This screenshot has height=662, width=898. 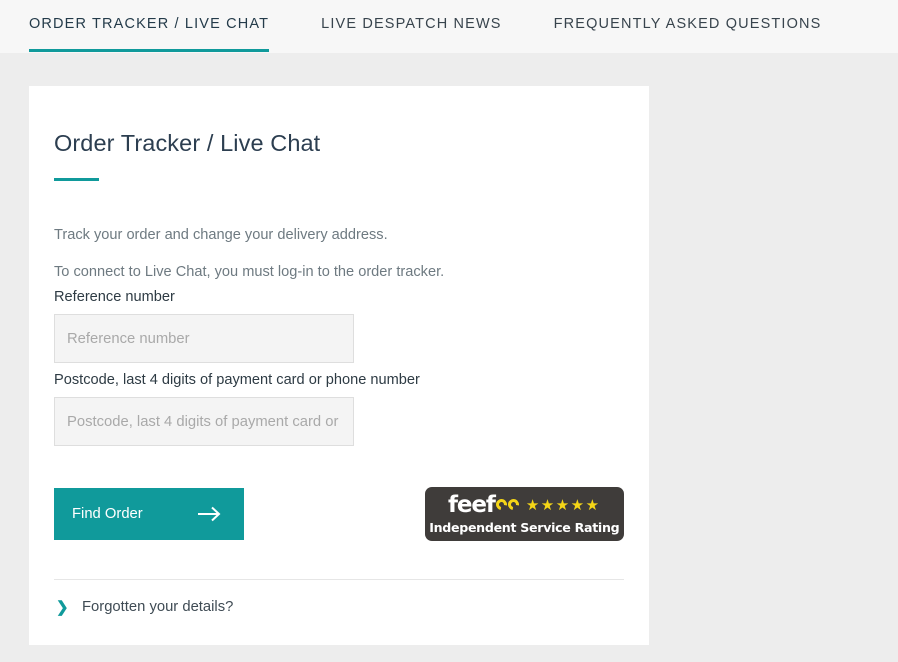 I want to click on tab-label: LIVE DESPATCH NEWS, so click(x=411, y=24).